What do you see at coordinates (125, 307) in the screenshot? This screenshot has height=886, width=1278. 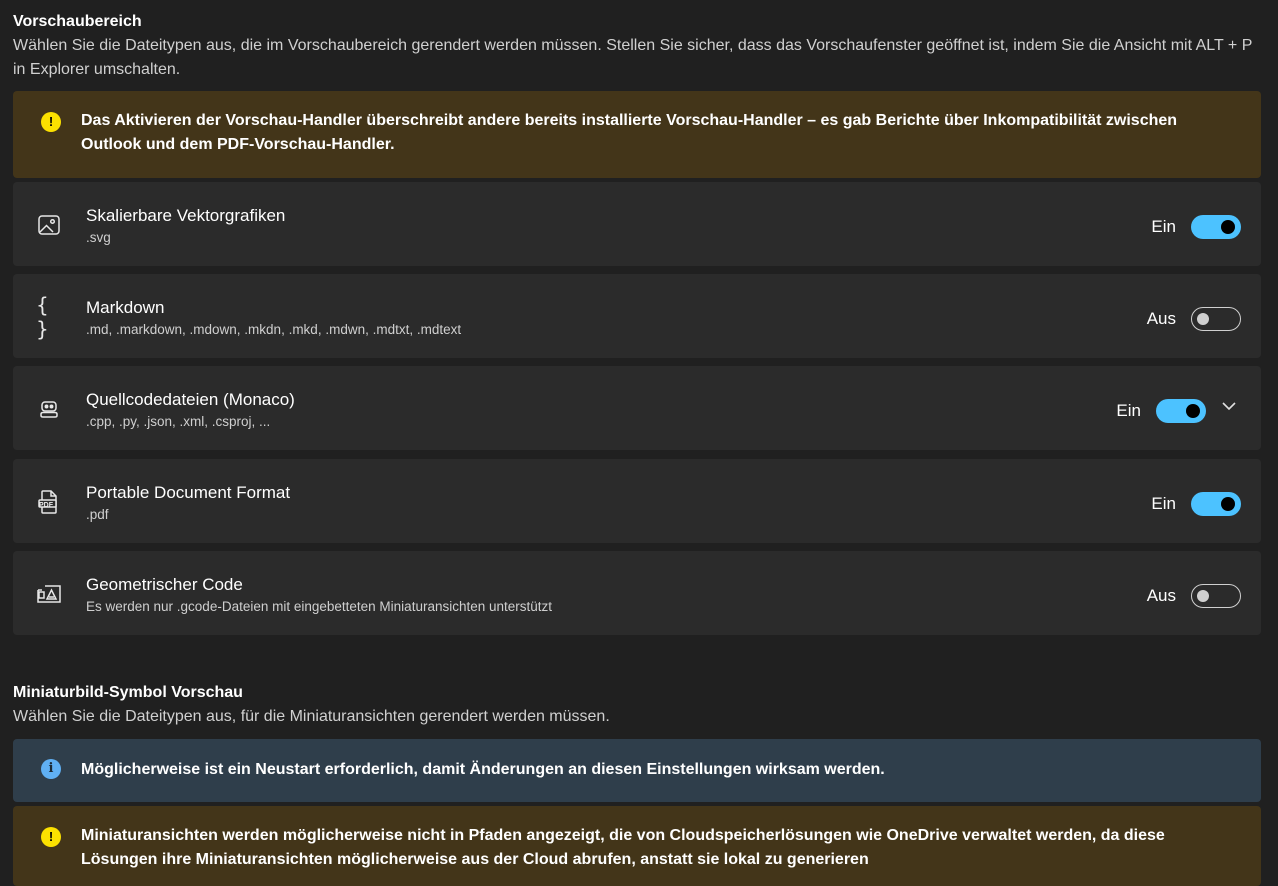 I see `preview-item-title: Markdown` at bounding box center [125, 307].